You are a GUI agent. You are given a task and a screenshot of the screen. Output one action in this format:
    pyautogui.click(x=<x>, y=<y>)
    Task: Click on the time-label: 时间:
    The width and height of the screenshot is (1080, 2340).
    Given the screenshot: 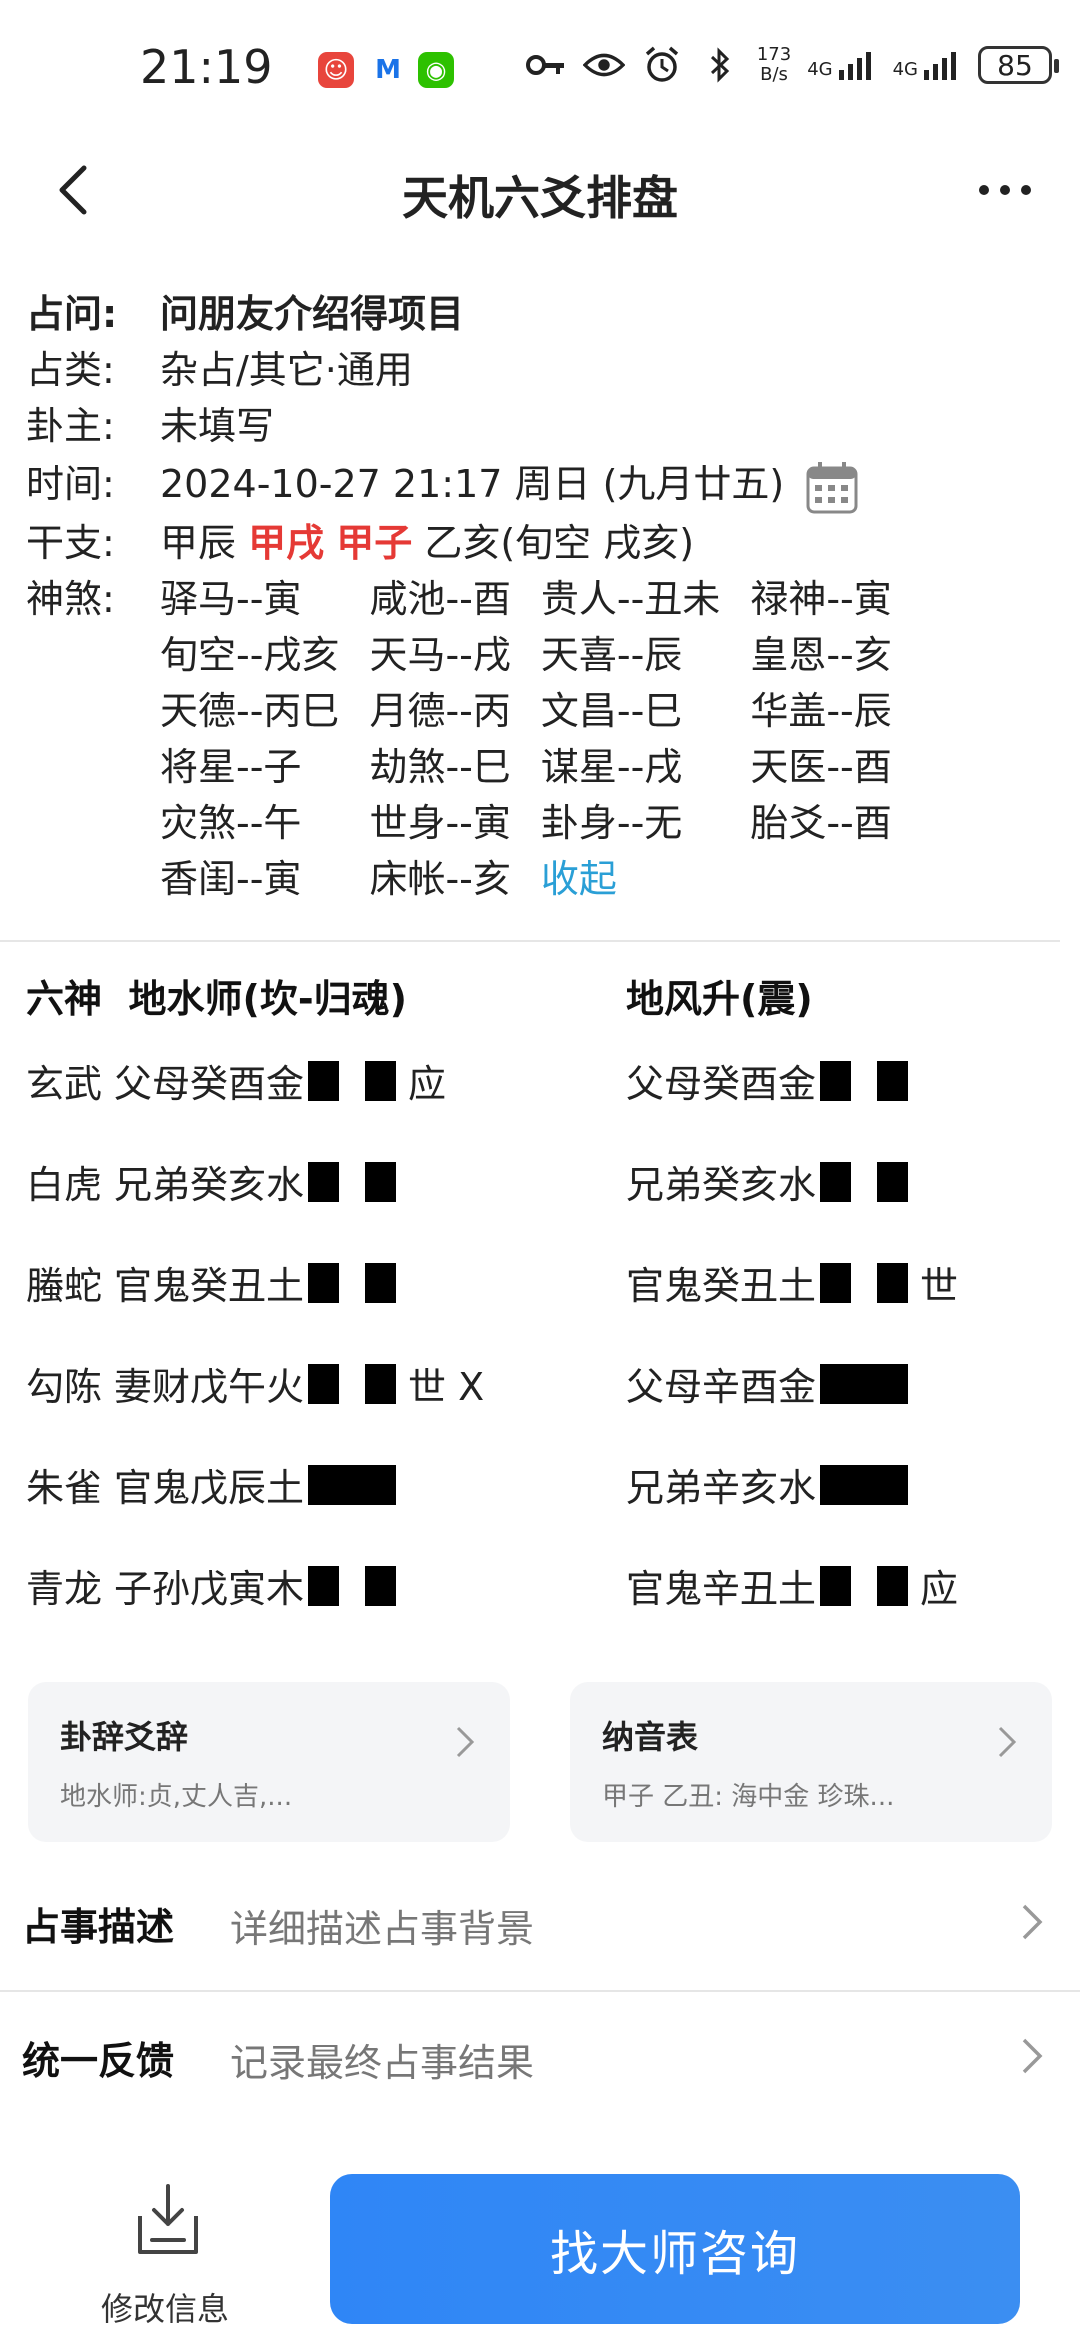 What is the action you would take?
    pyautogui.click(x=70, y=484)
    